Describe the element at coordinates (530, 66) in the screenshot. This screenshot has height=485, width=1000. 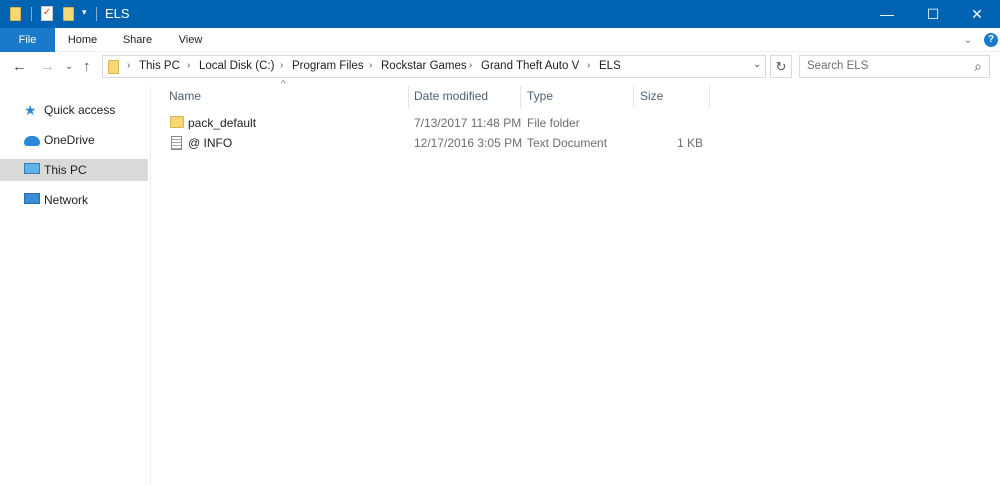
I see `breadcrumb-gta-v: Grand Theft Auto V` at that location.